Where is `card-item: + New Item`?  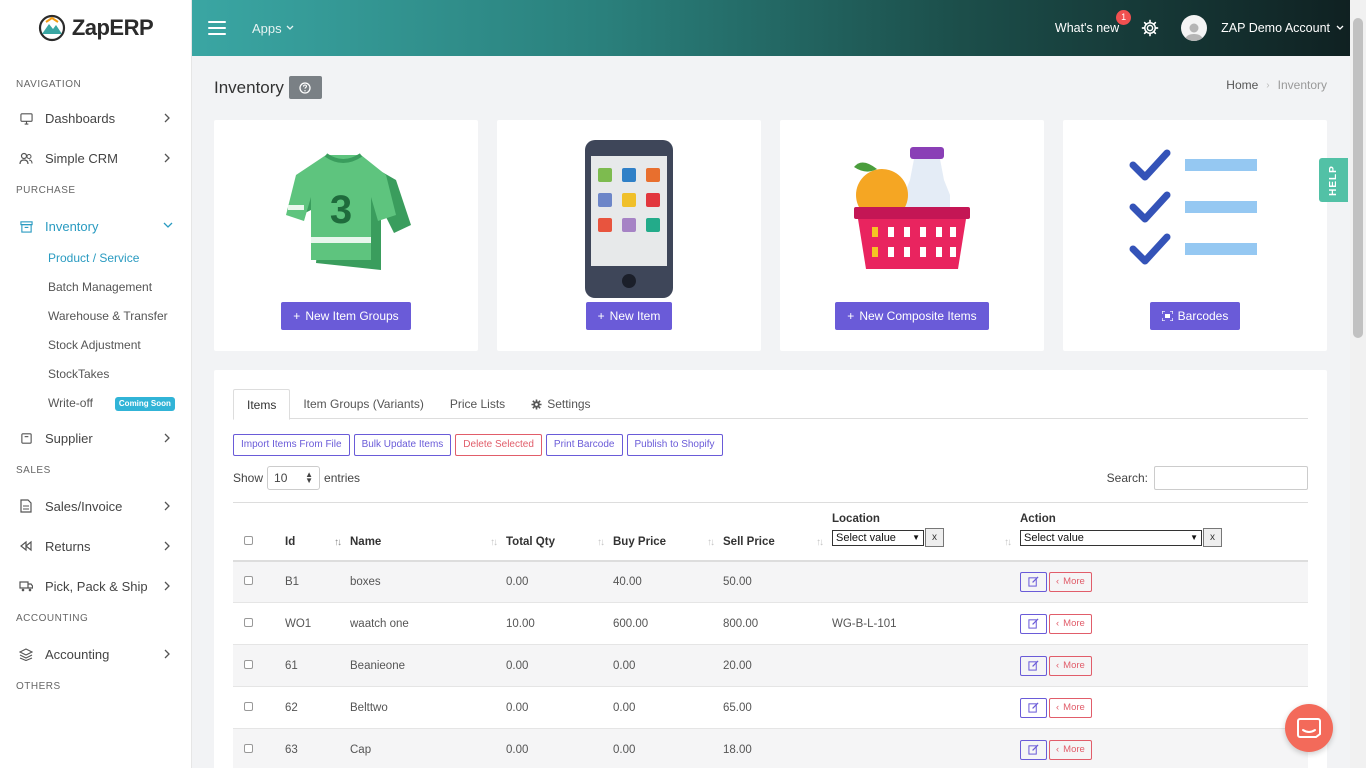 card-item: + New Item is located at coordinates (629, 235).